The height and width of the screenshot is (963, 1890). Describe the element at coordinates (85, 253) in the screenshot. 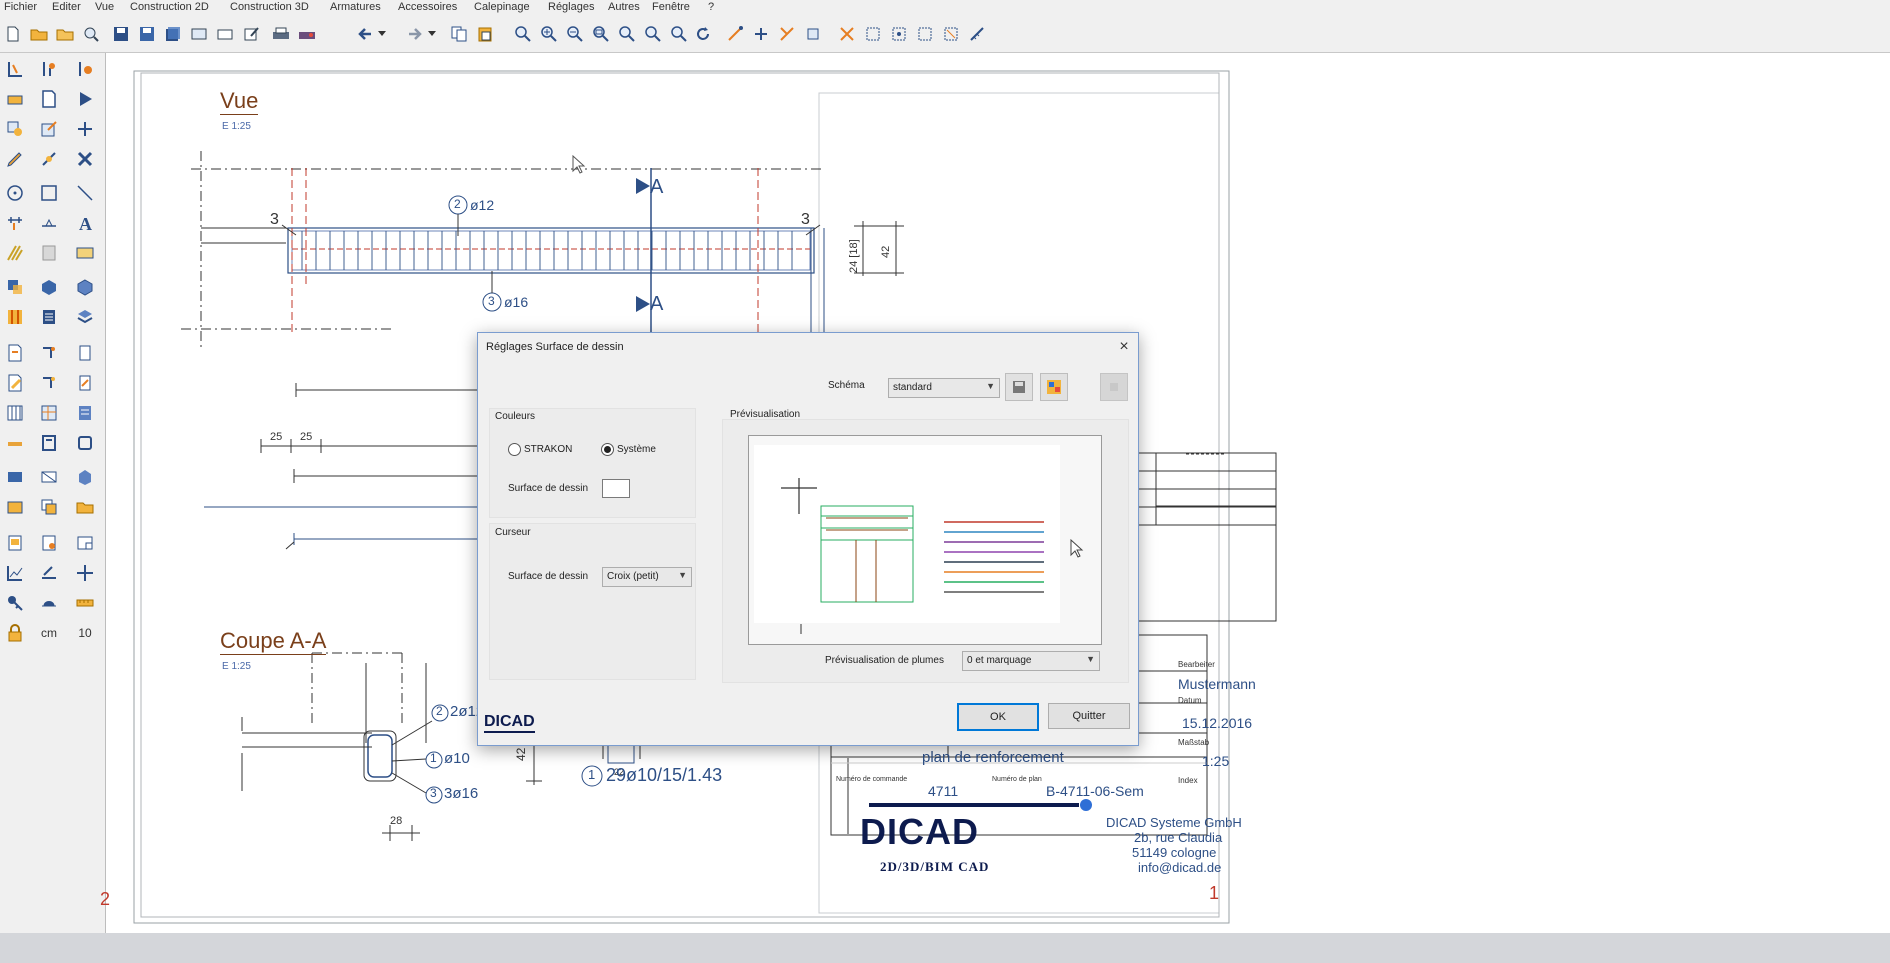

I see `image-icon` at that location.